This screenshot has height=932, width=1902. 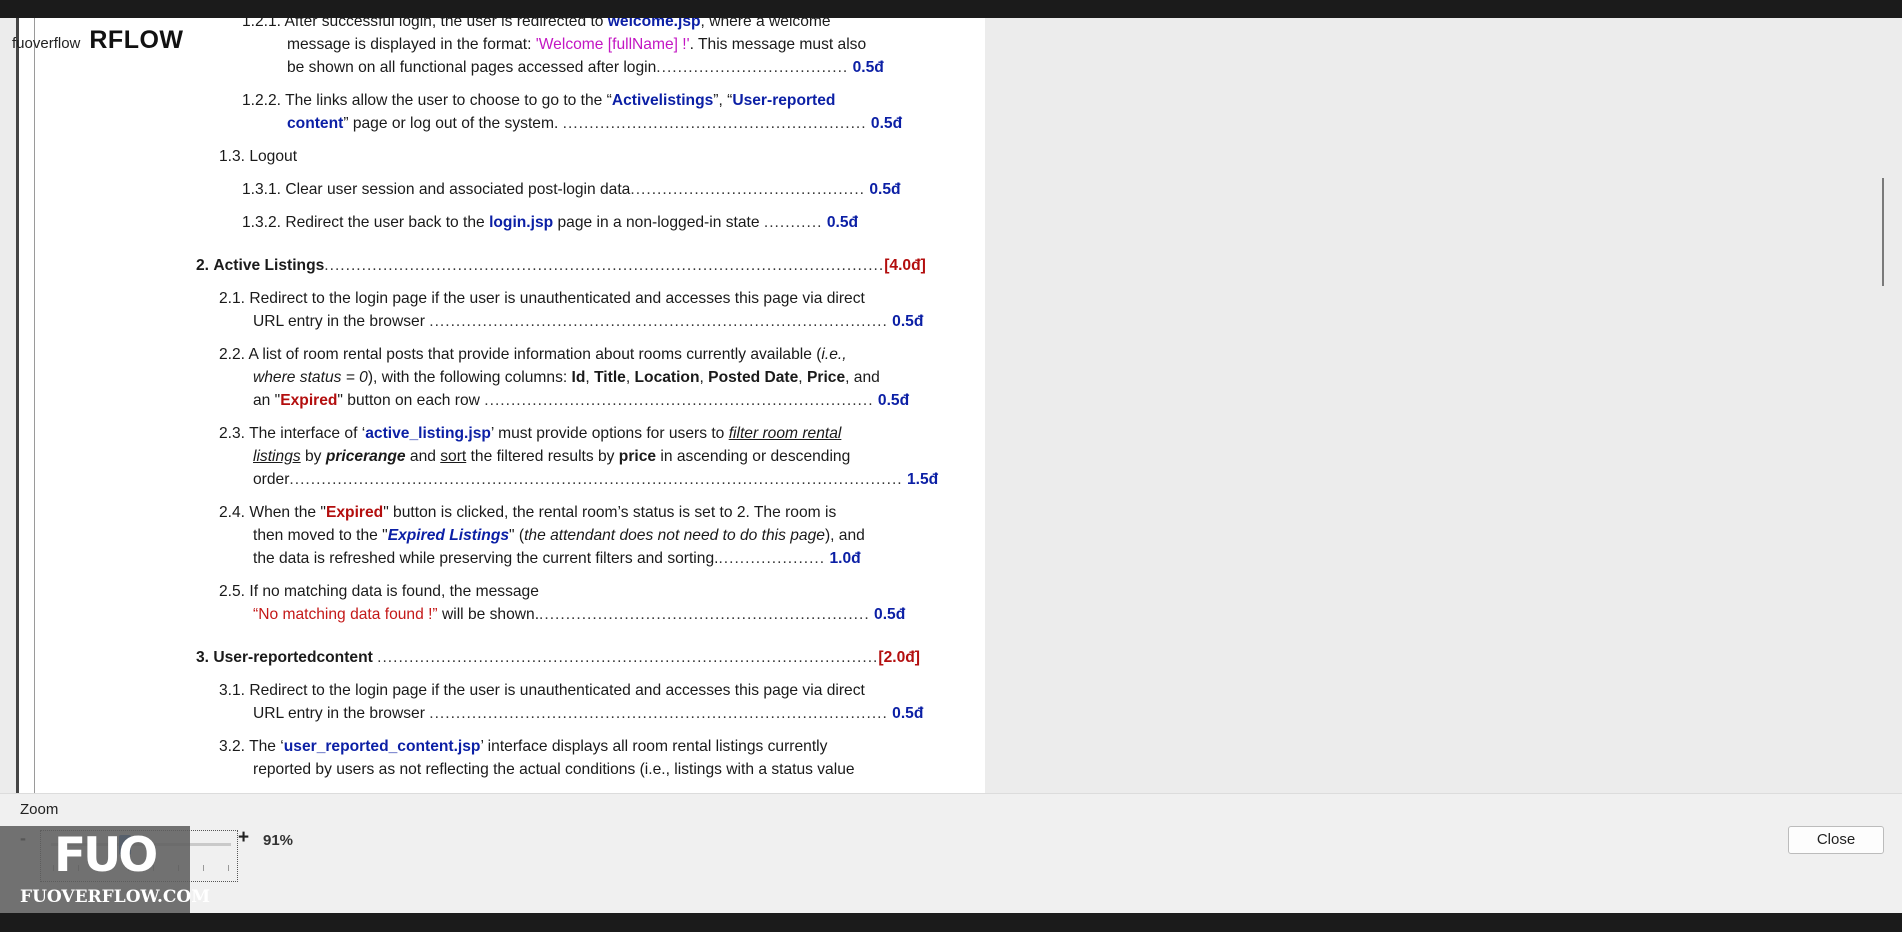 I want to click on vertical-scrollbar, so click(x=1883, y=232).